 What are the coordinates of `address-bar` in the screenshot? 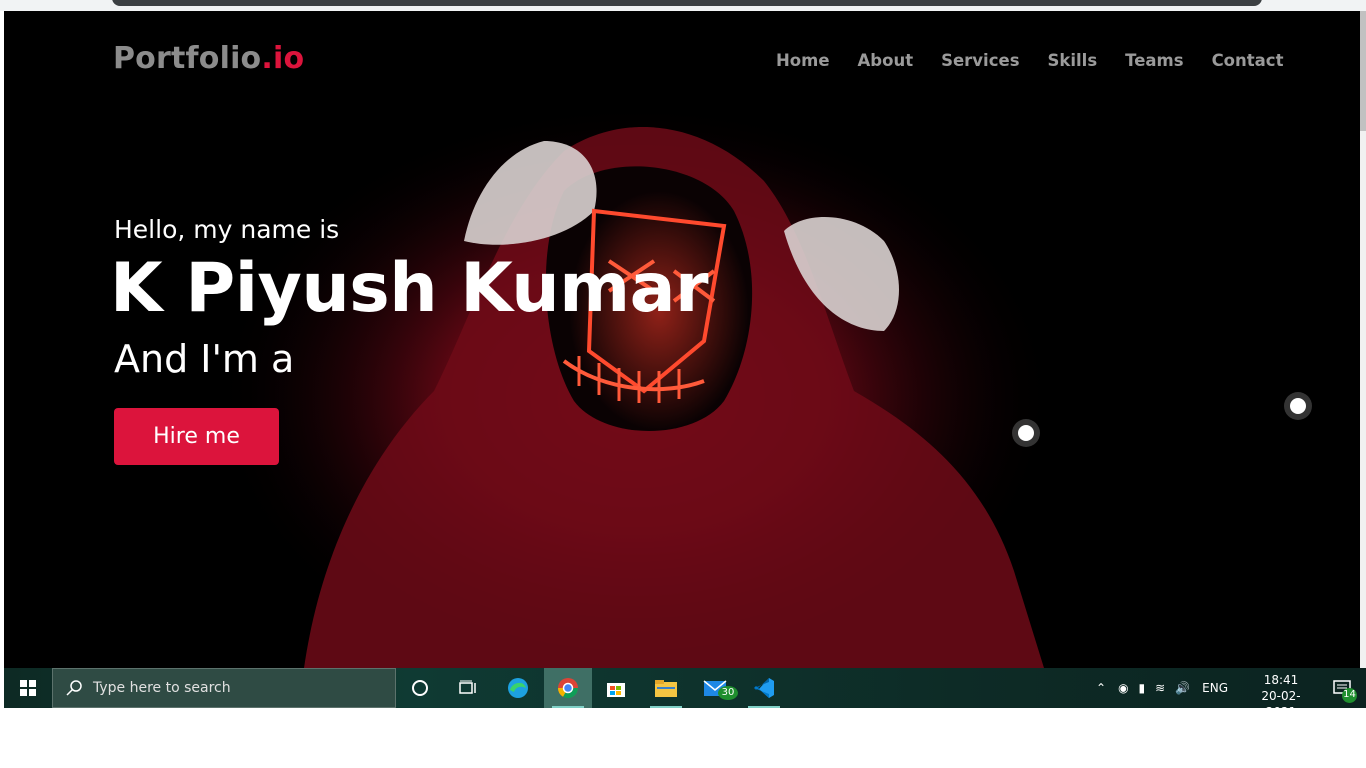 It's located at (687, 3).